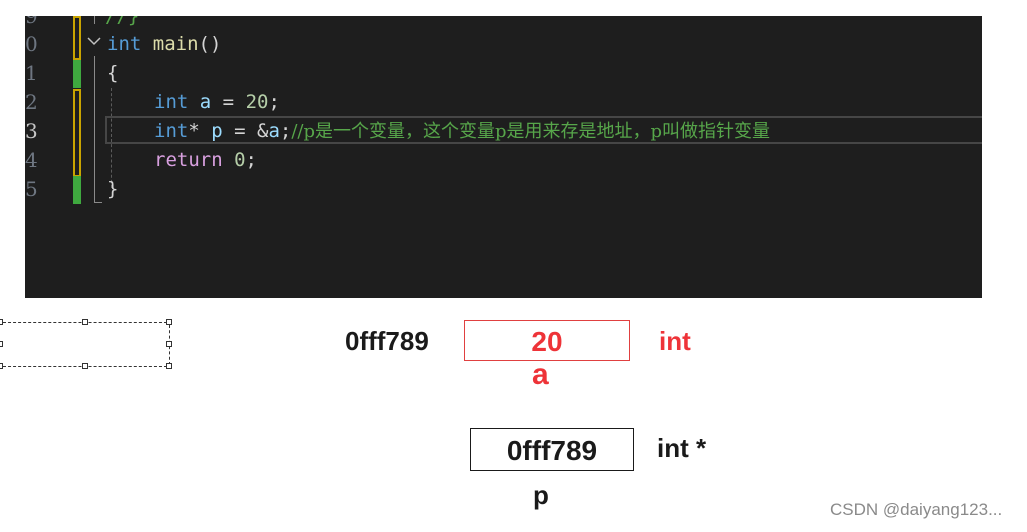 The width and height of the screenshot is (1027, 532). What do you see at coordinates (245, 131) in the screenshot?
I see `operator-token: = &` at bounding box center [245, 131].